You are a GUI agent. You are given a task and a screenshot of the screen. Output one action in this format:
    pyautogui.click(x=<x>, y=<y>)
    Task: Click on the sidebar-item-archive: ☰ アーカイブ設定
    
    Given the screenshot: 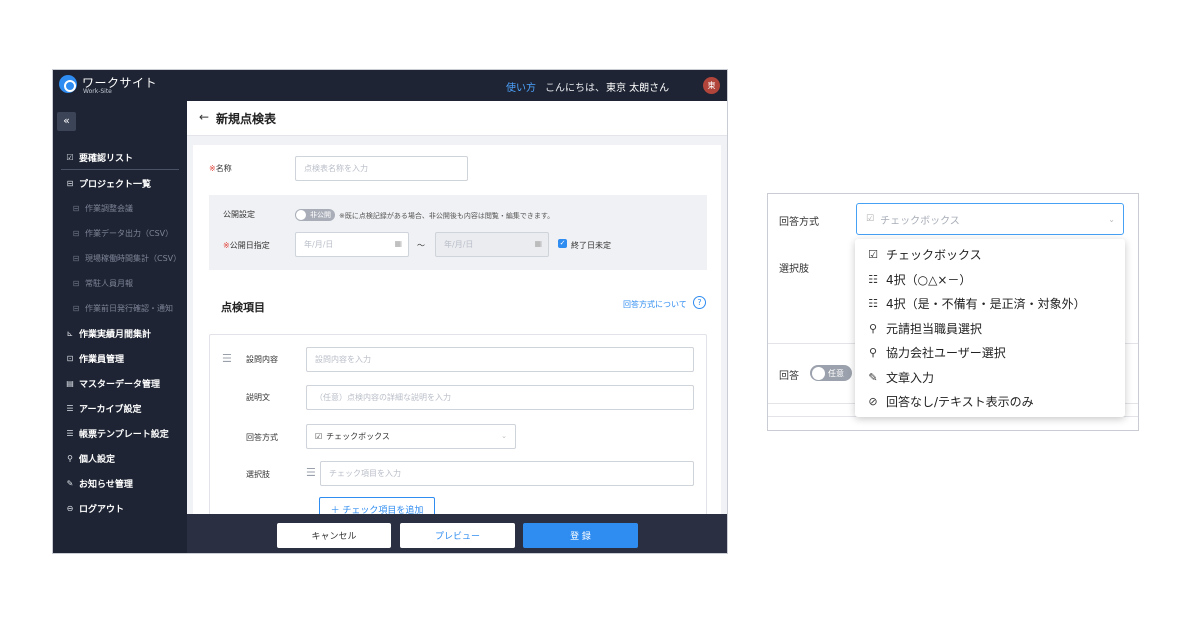 What is the action you would take?
    pyautogui.click(x=120, y=408)
    